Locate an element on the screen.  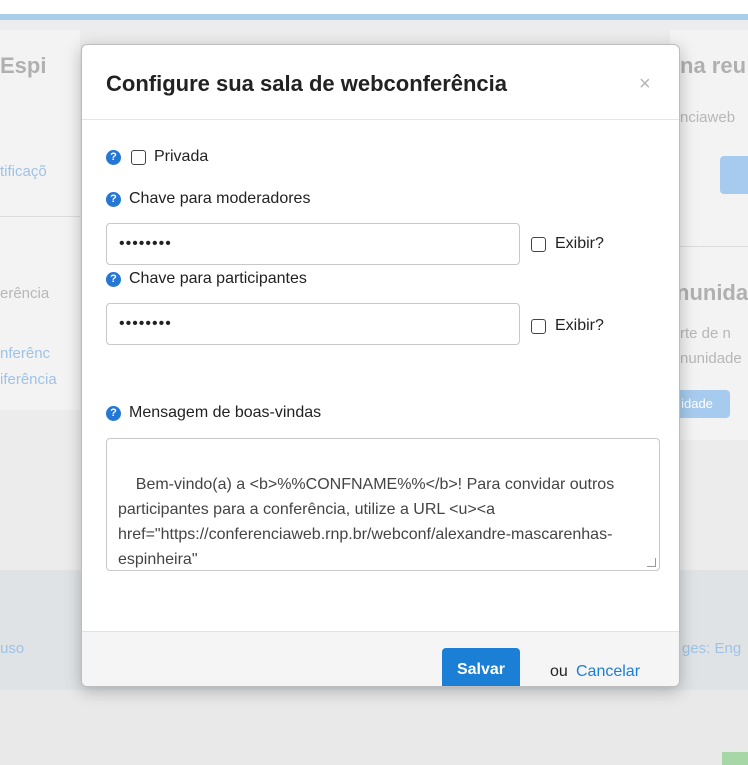
background-link-languages: ges: Eng is located at coordinates (711, 648).